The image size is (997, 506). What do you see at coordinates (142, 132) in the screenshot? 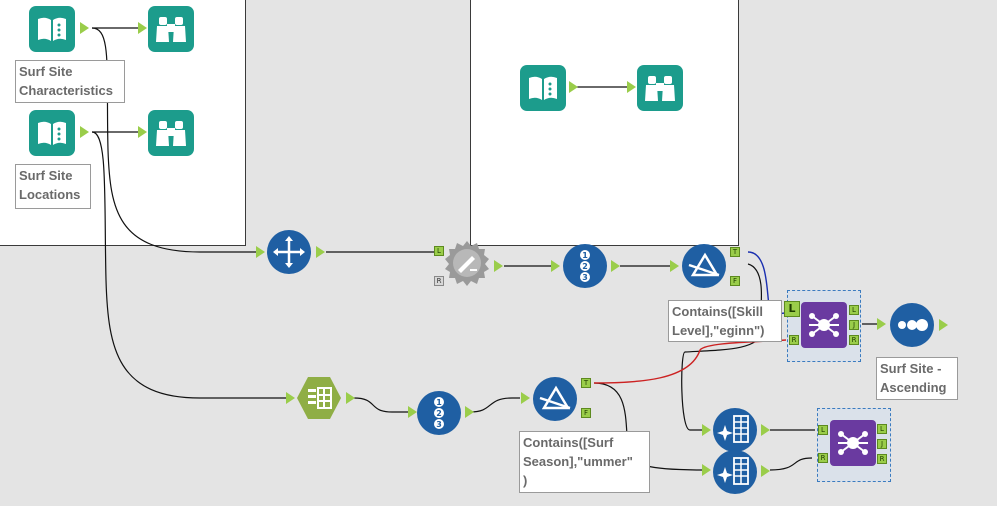
I see `browse2-input-anchor` at bounding box center [142, 132].